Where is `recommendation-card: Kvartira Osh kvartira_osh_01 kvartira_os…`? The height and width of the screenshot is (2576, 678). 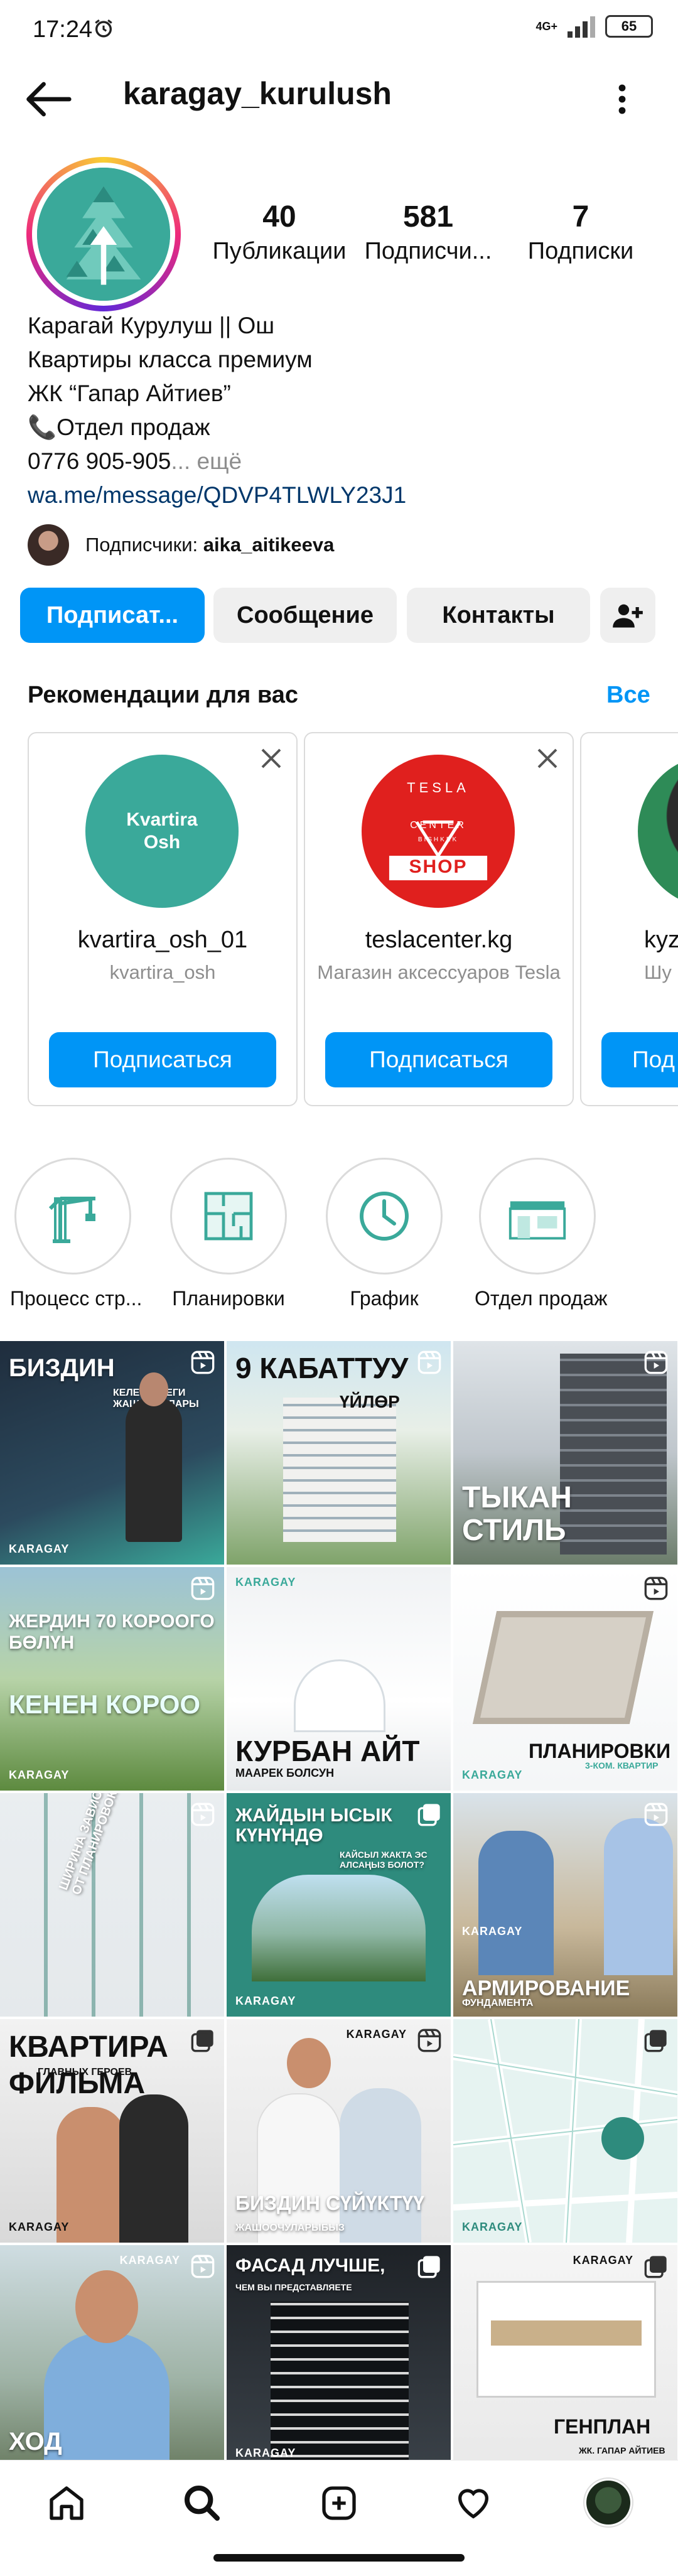
recommendation-card: Kvartira Osh kvartira_osh_01 kvartira_os… is located at coordinates (163, 919).